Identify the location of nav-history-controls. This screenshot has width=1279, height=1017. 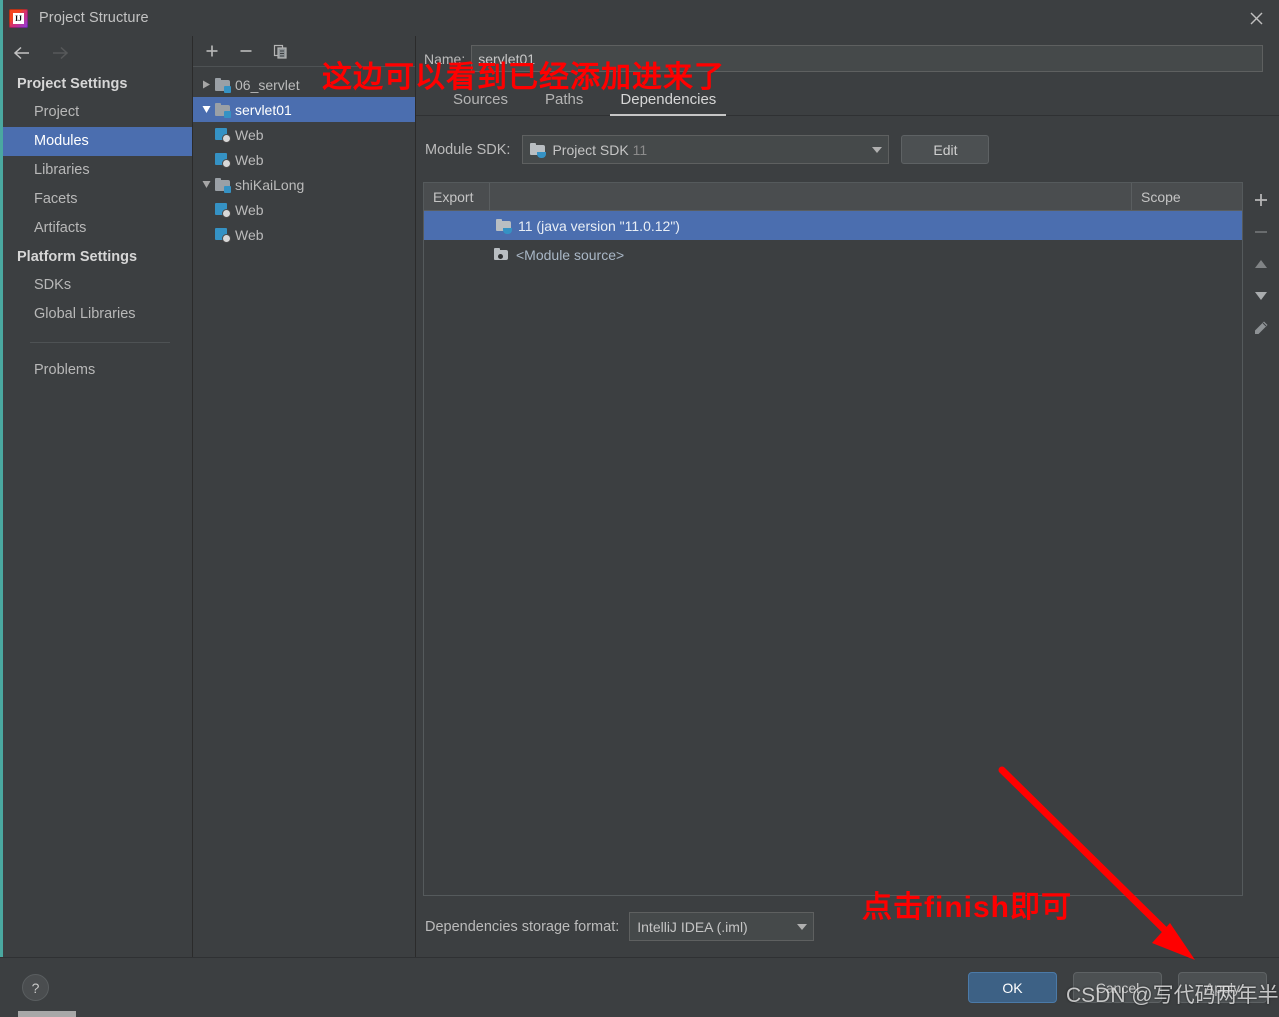
(96, 53).